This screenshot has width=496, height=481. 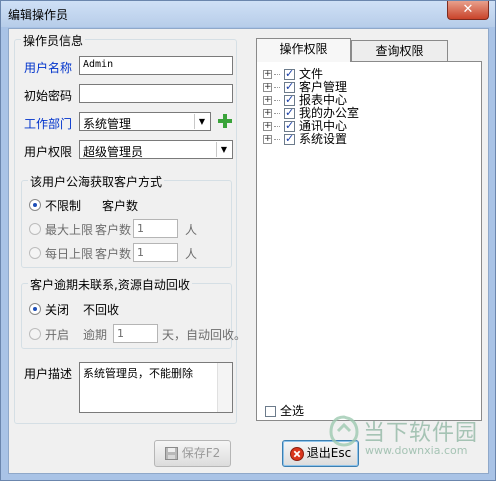 I want to click on tree-item-settings: + 系统设置, so click(x=305, y=138).